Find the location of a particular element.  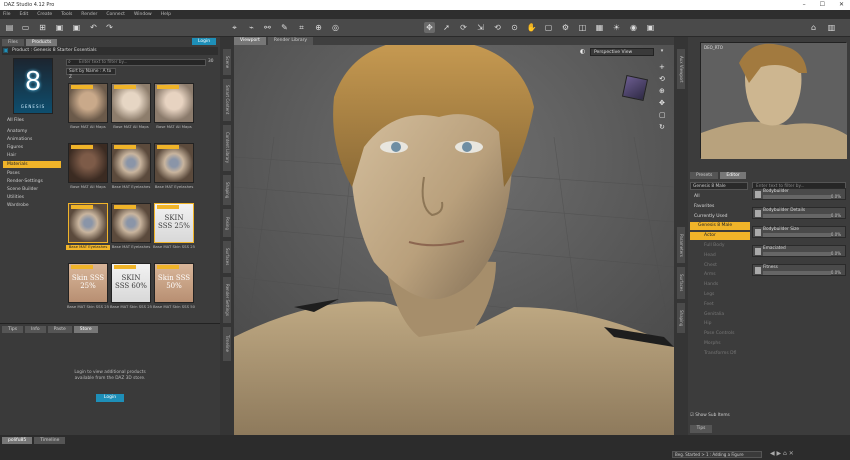

reset-icon: ↻ is located at coordinates (662, 127).